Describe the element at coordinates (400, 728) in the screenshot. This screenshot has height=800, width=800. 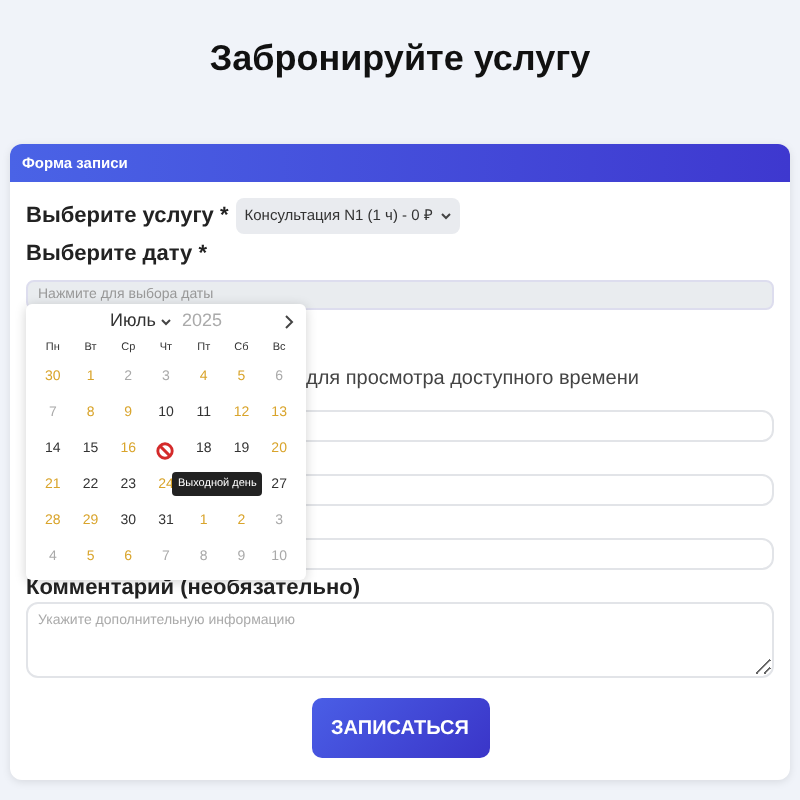
I see `submit-button: ЗАПИСАТЬСЯ` at that location.